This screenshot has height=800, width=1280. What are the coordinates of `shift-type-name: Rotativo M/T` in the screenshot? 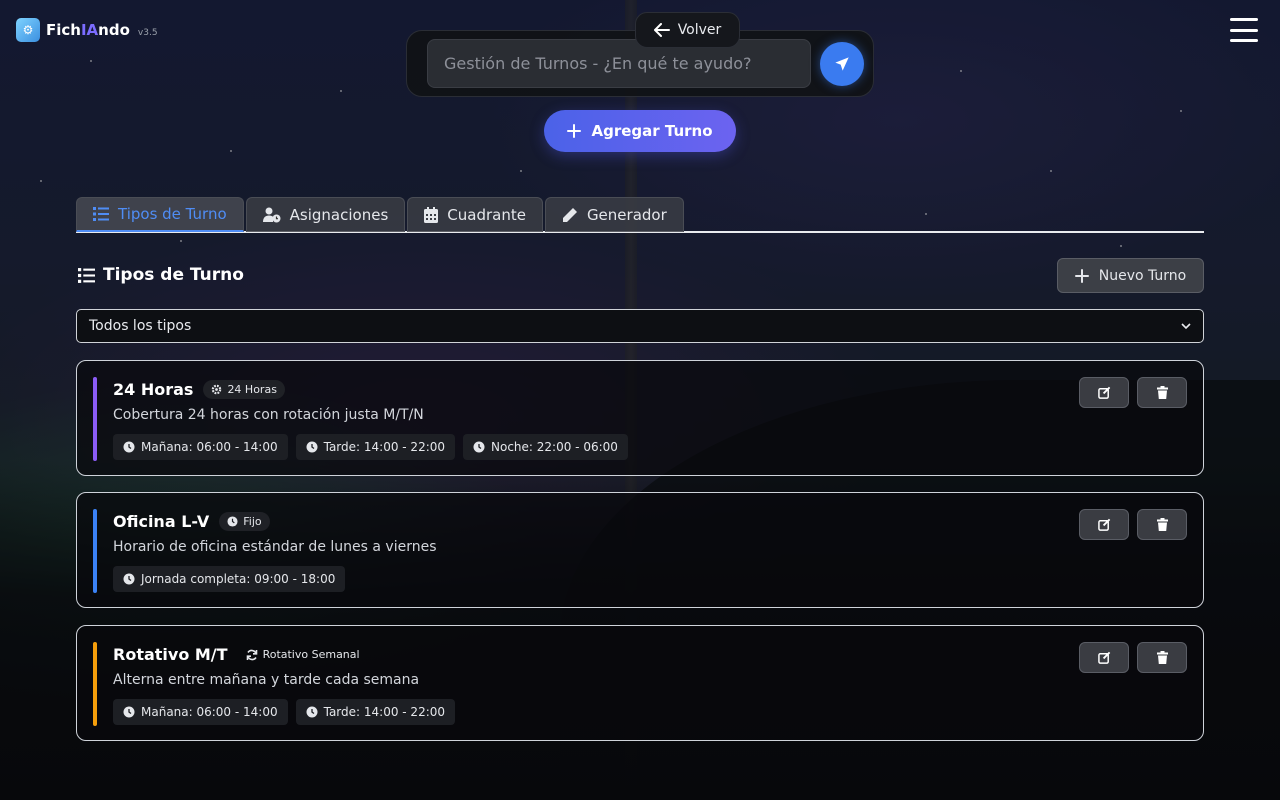 It's located at (170, 654).